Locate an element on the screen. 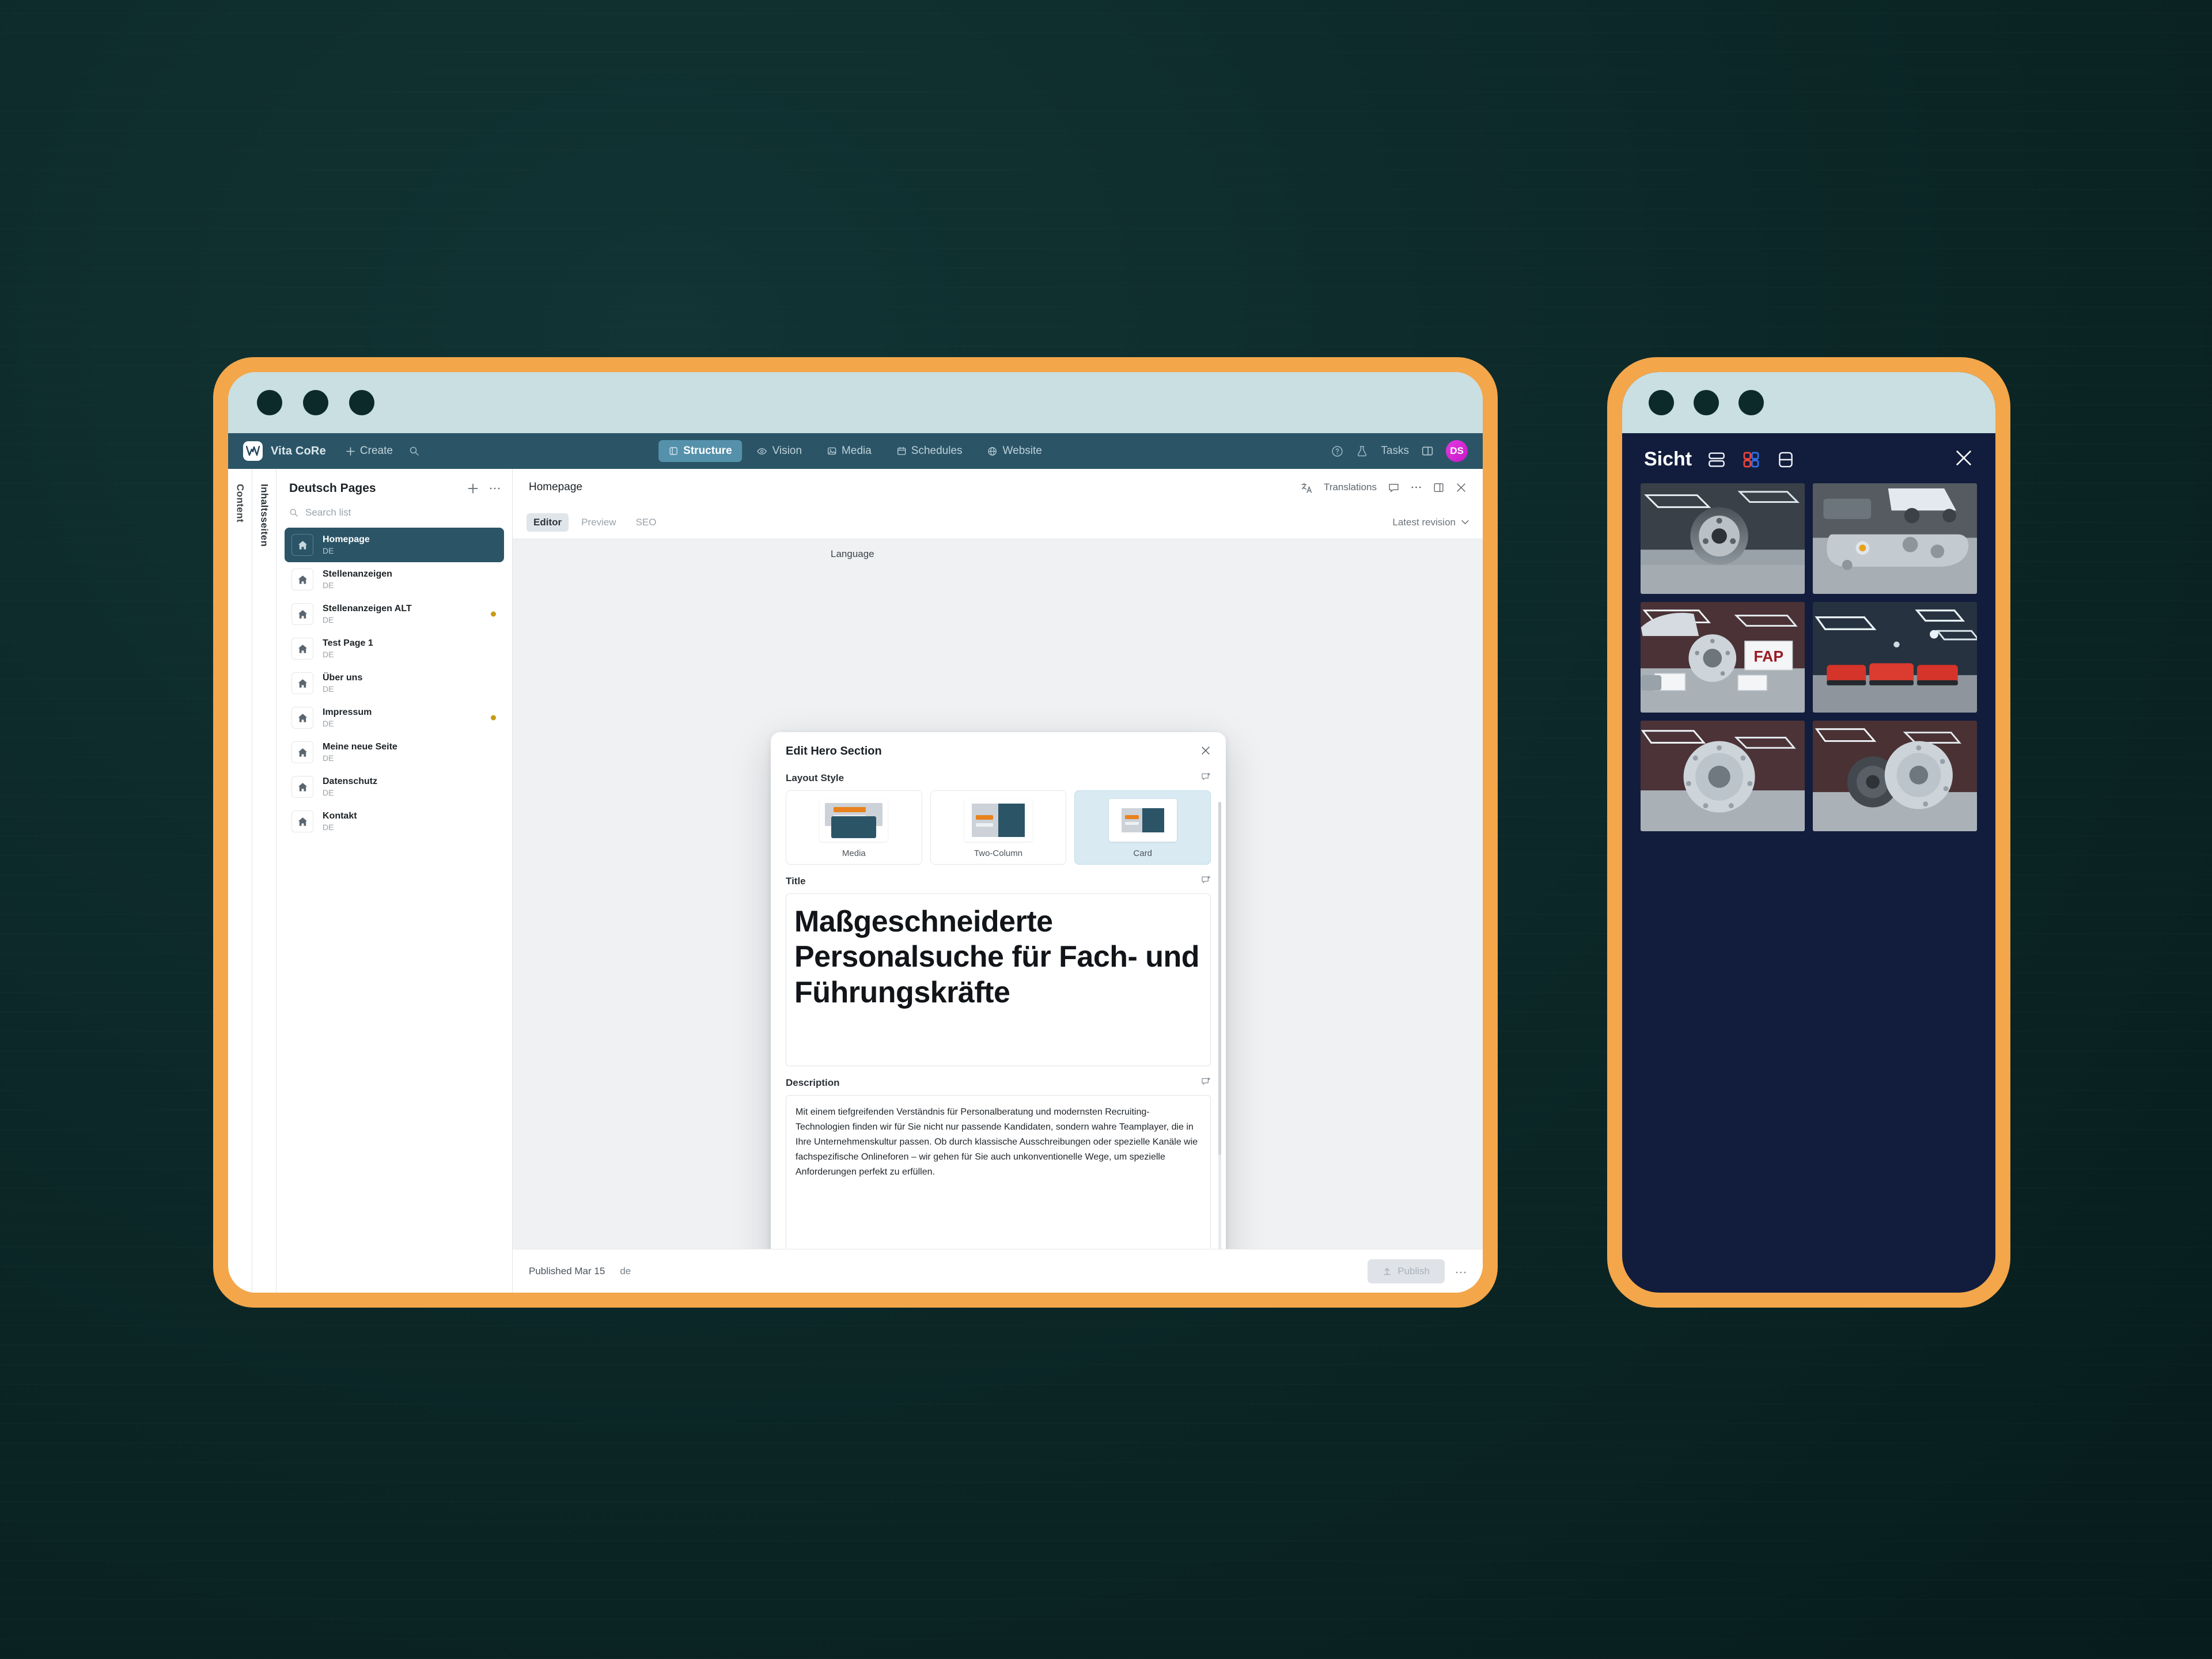  page-search-input: Search list is located at coordinates (394, 514).